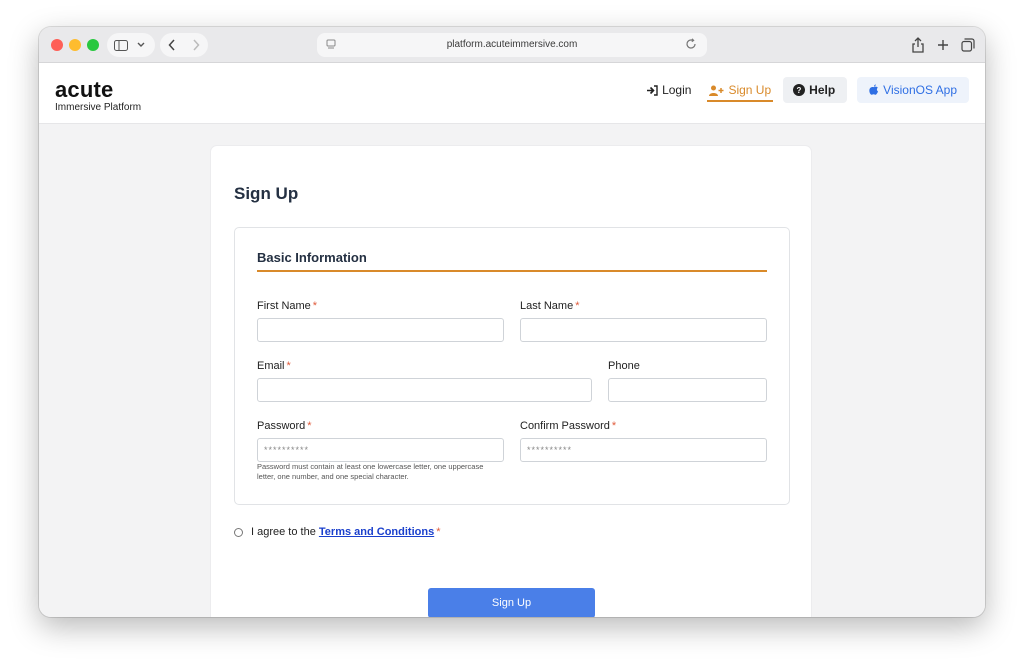 The image size is (1024, 668). What do you see at coordinates (84, 90) in the screenshot?
I see `logo-title: acute` at bounding box center [84, 90].